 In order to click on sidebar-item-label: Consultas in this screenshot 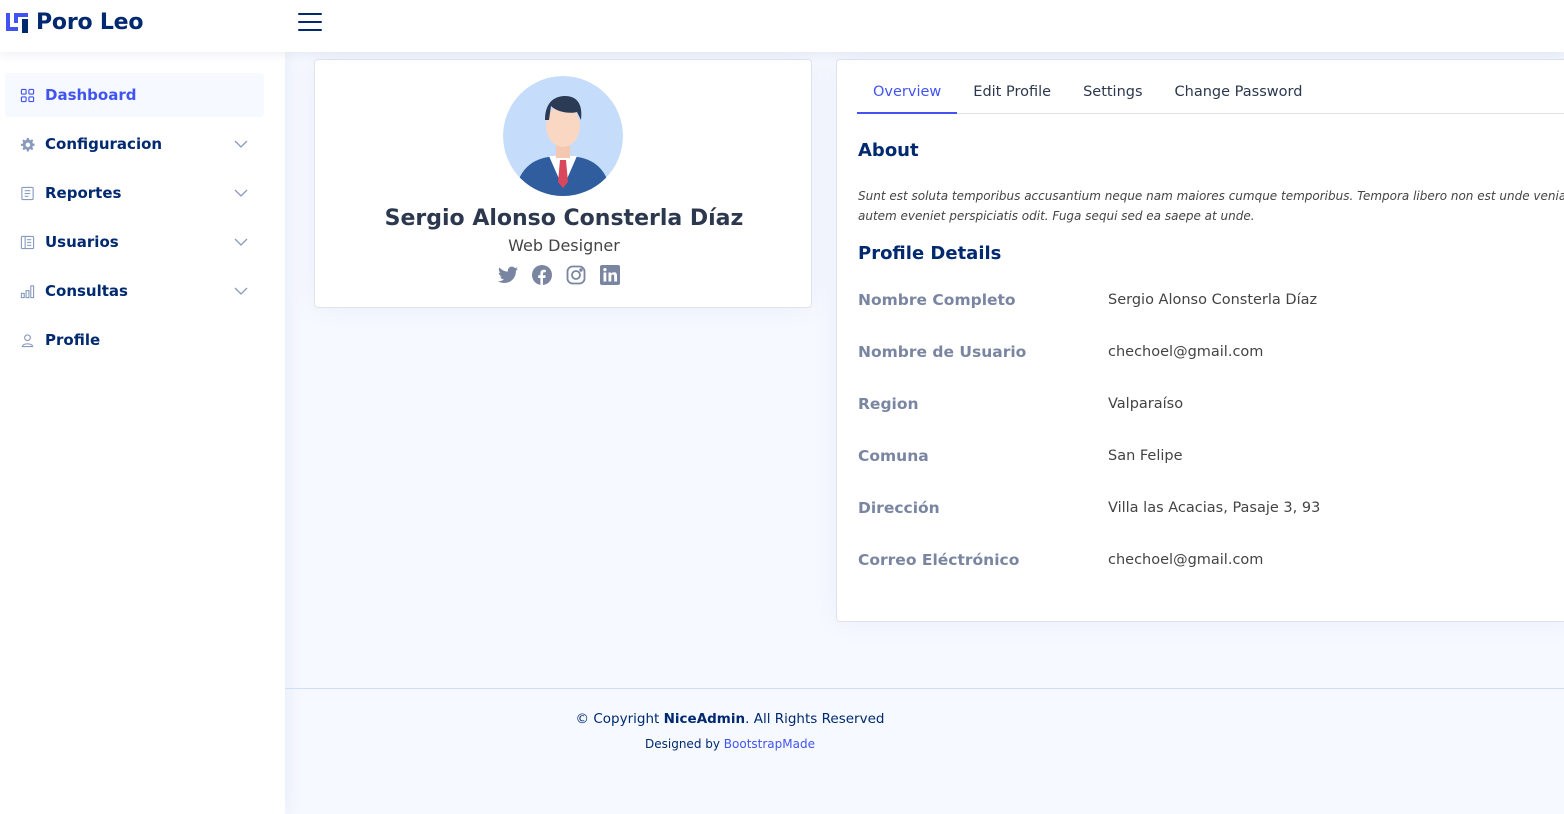, I will do `click(86, 291)`.